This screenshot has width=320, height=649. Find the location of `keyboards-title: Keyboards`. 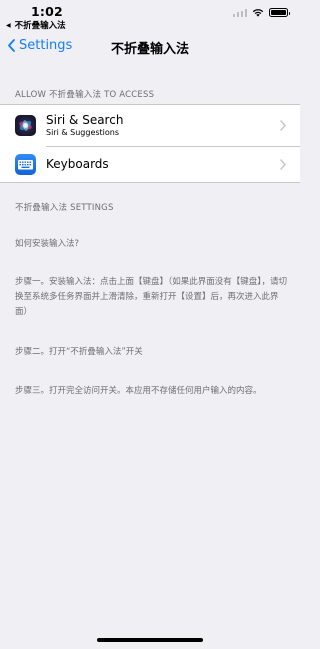

keyboards-title: Keyboards is located at coordinates (77, 164).